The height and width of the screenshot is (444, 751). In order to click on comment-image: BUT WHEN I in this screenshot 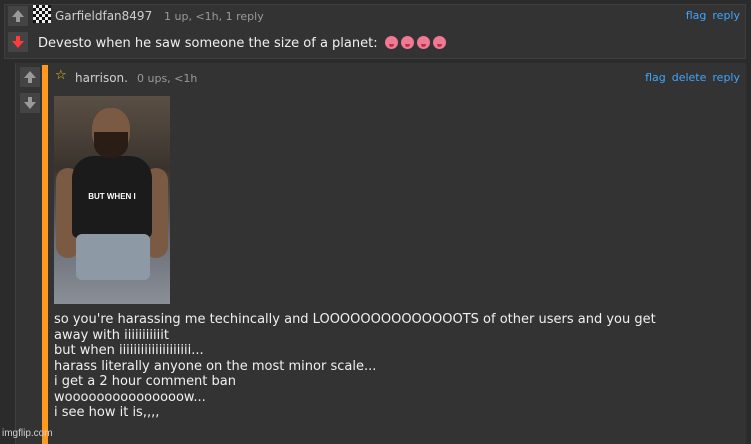, I will do `click(112, 200)`.